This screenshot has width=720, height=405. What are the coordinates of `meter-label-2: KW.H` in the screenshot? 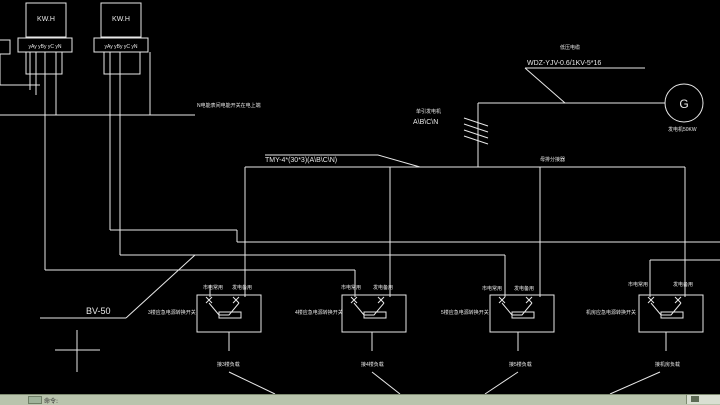 It's located at (121, 19).